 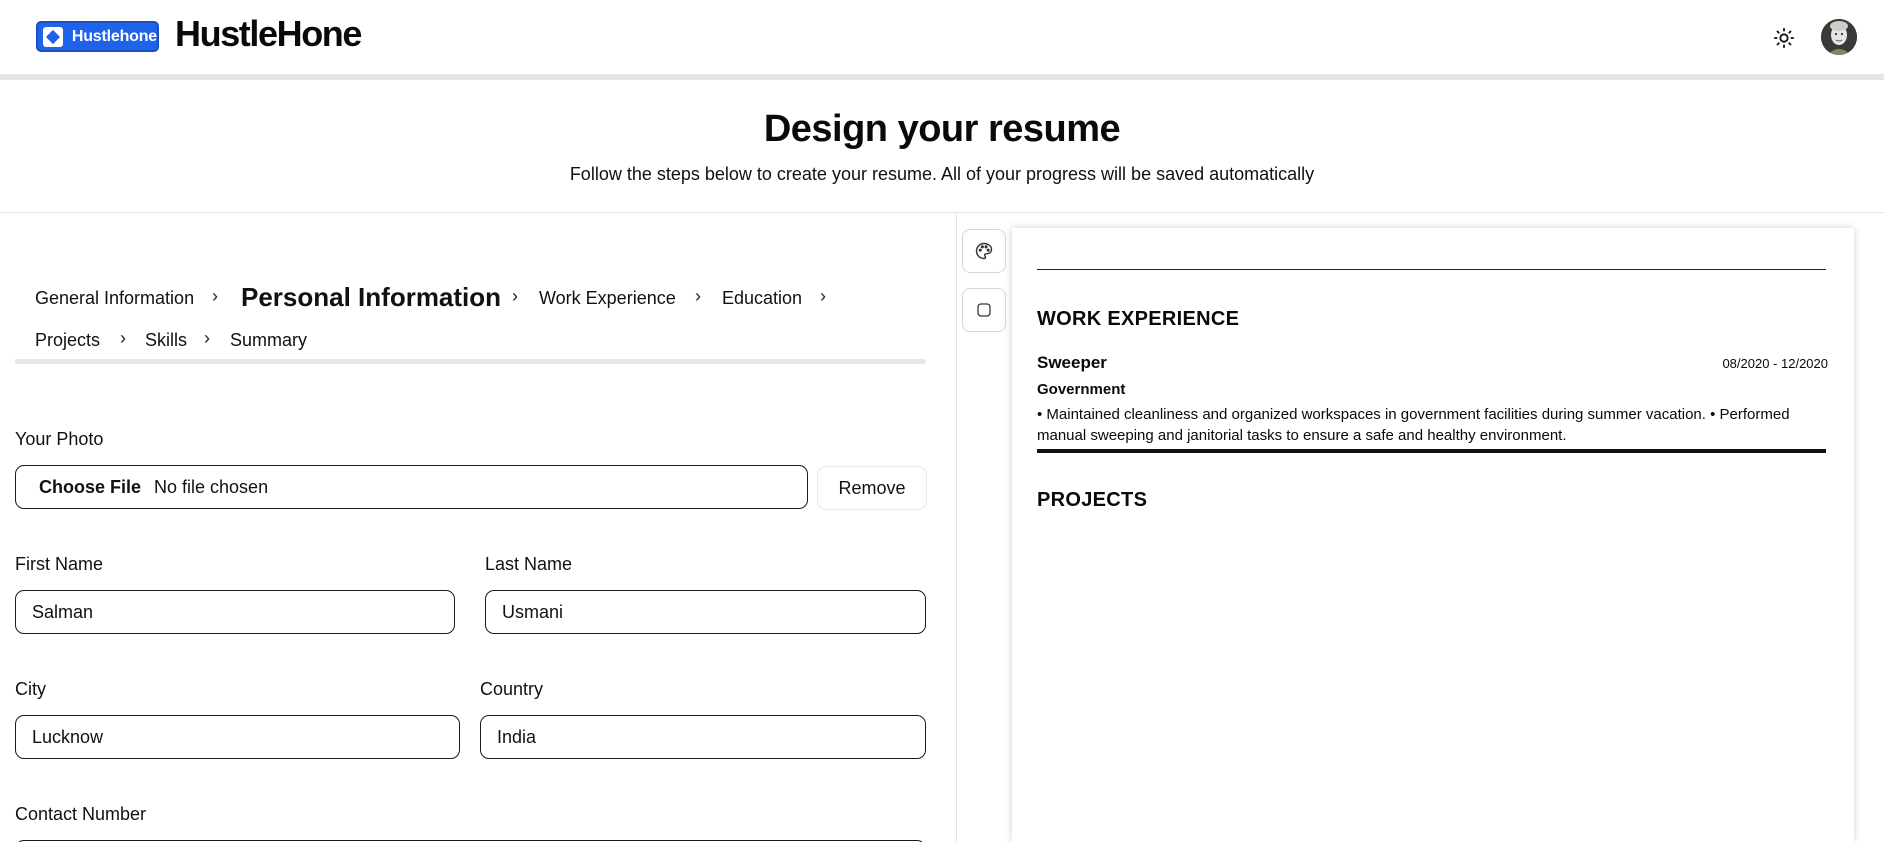 What do you see at coordinates (529, 564) in the screenshot?
I see `last-name-label: Last Name` at bounding box center [529, 564].